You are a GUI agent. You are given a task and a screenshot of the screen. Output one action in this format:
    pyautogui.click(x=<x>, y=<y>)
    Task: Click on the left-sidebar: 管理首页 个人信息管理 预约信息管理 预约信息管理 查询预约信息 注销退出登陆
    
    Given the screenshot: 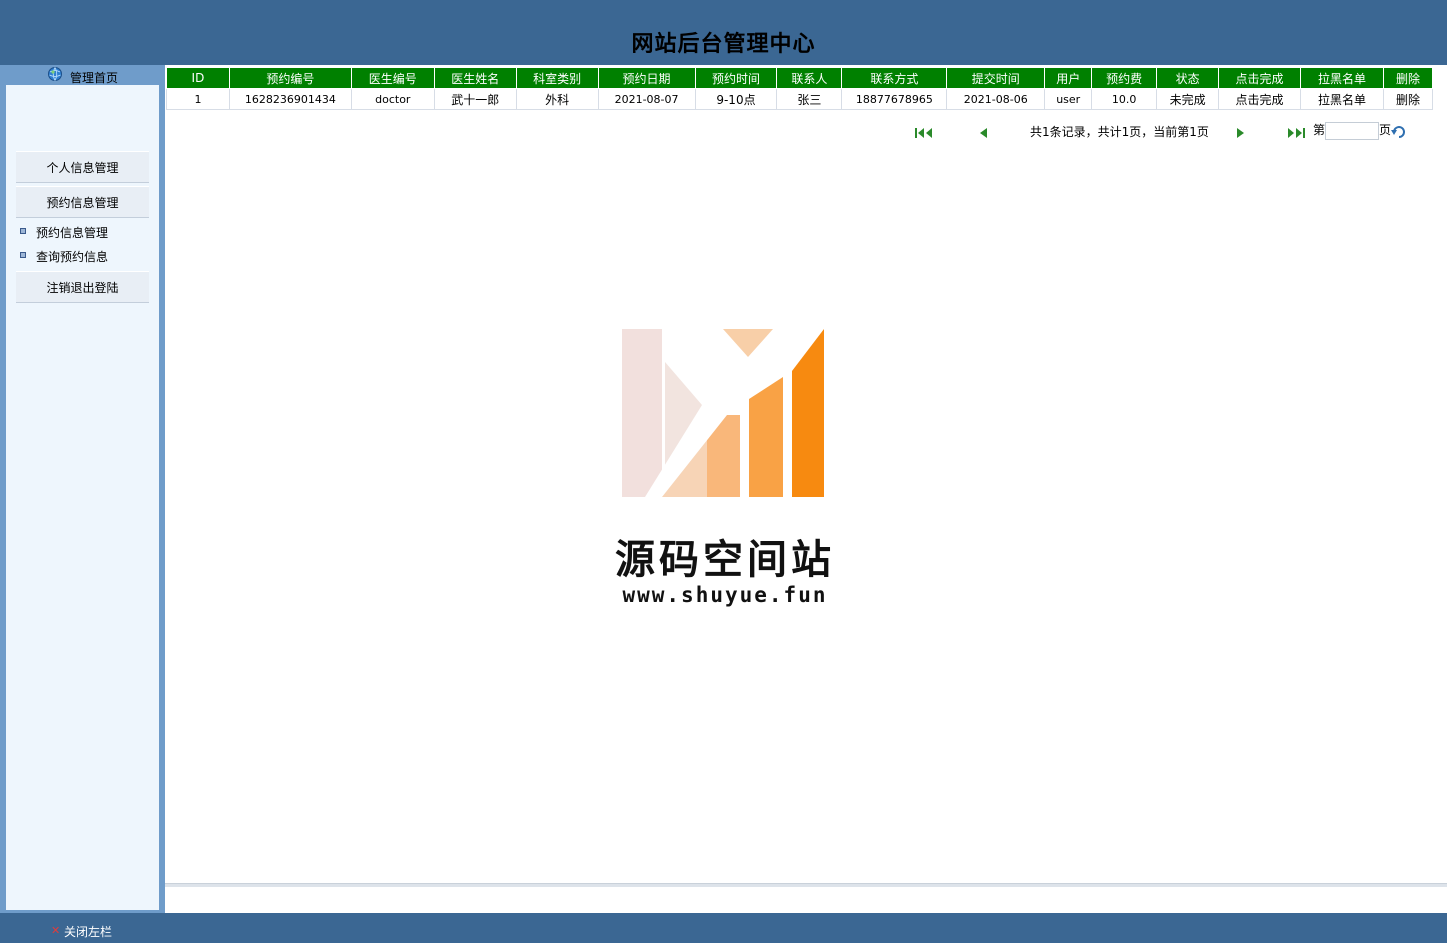 What is the action you would take?
    pyautogui.click(x=82, y=489)
    